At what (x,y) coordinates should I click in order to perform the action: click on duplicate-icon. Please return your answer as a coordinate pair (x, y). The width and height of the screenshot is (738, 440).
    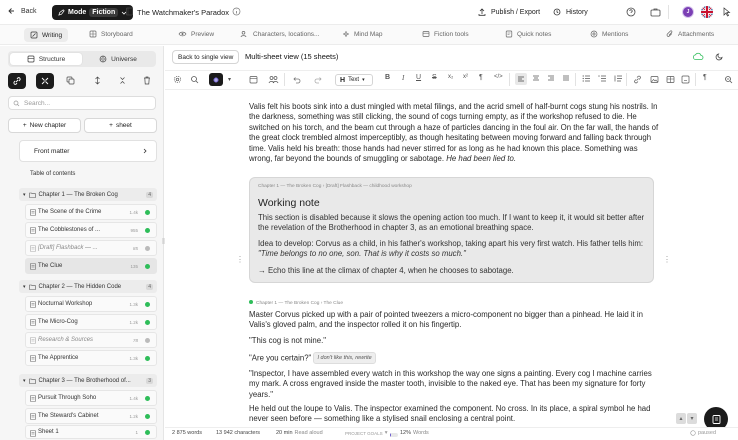
    Looking at the image, I should click on (70, 80).